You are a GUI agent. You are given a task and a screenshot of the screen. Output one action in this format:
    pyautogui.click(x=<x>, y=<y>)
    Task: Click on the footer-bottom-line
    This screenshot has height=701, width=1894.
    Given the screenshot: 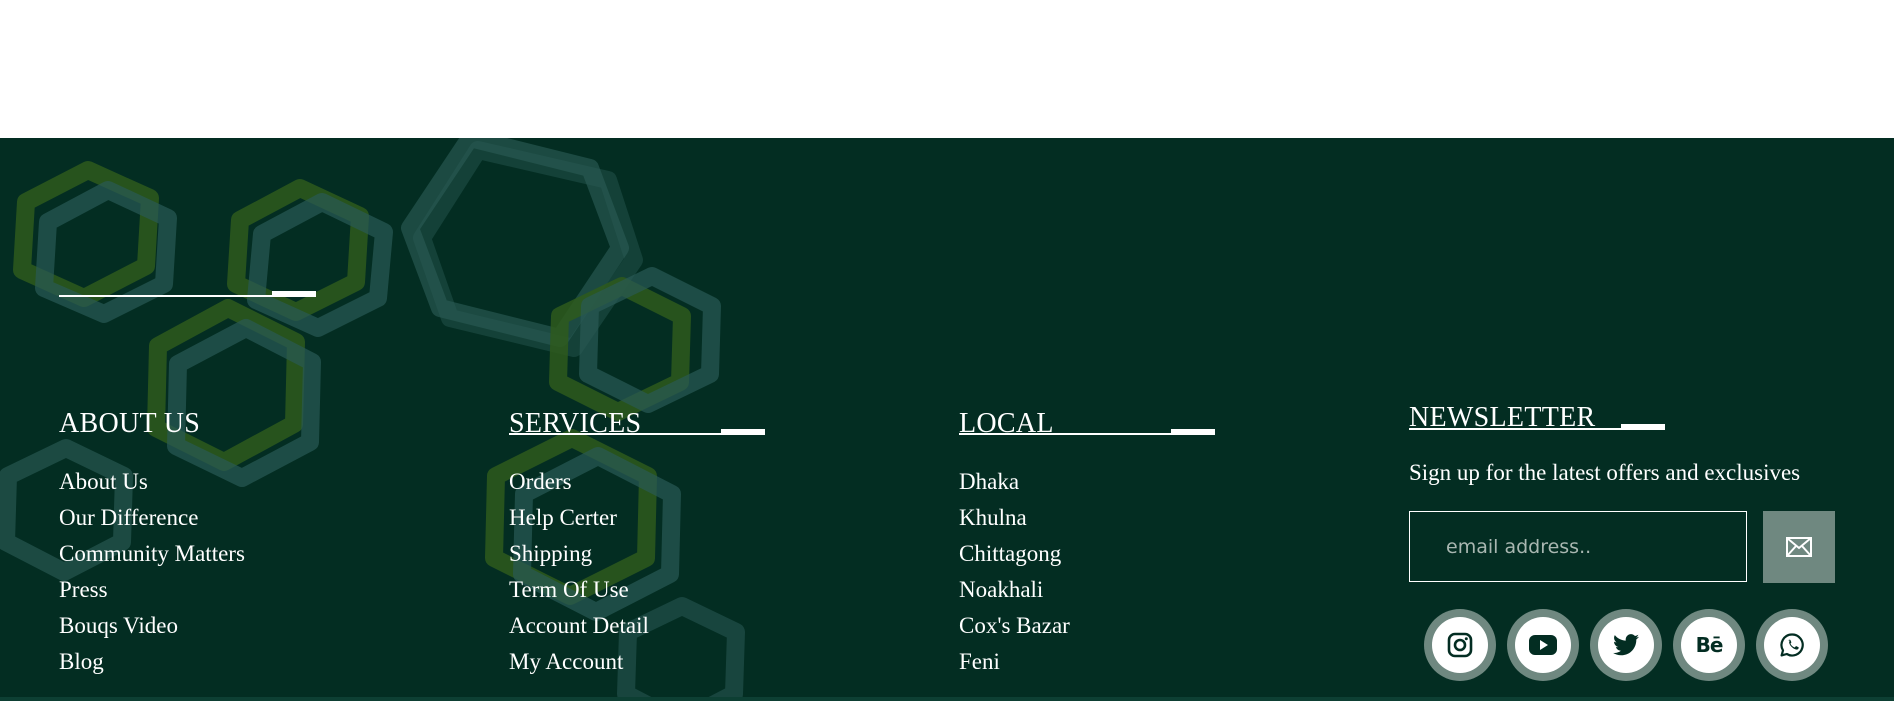 What is the action you would take?
    pyautogui.click(x=947, y=699)
    